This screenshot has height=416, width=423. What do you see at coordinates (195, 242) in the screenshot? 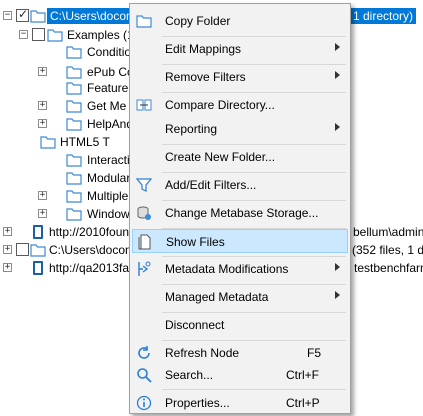
I see `menu-item-label: Show Files` at bounding box center [195, 242].